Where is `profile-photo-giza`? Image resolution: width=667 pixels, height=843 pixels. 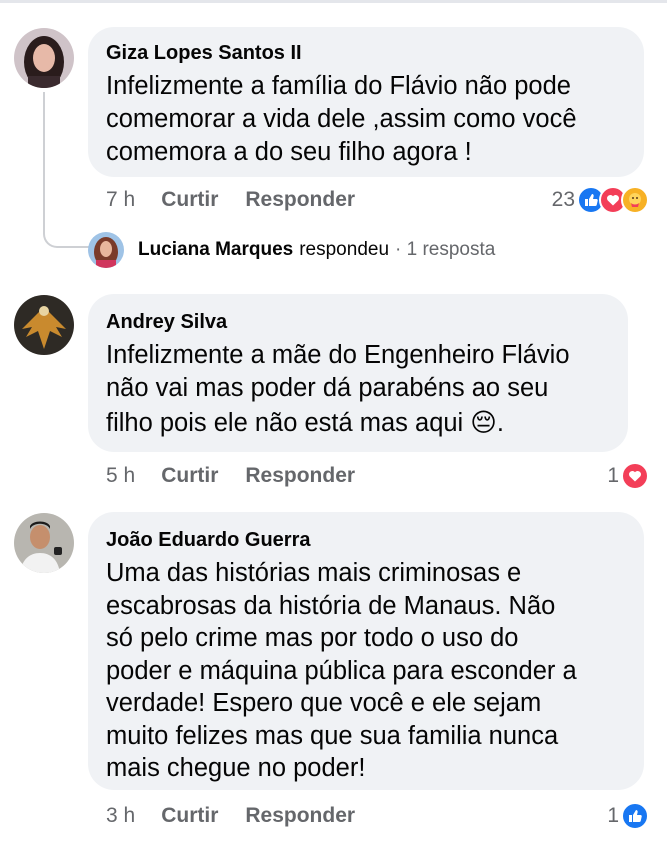
profile-photo-giza is located at coordinates (44, 58).